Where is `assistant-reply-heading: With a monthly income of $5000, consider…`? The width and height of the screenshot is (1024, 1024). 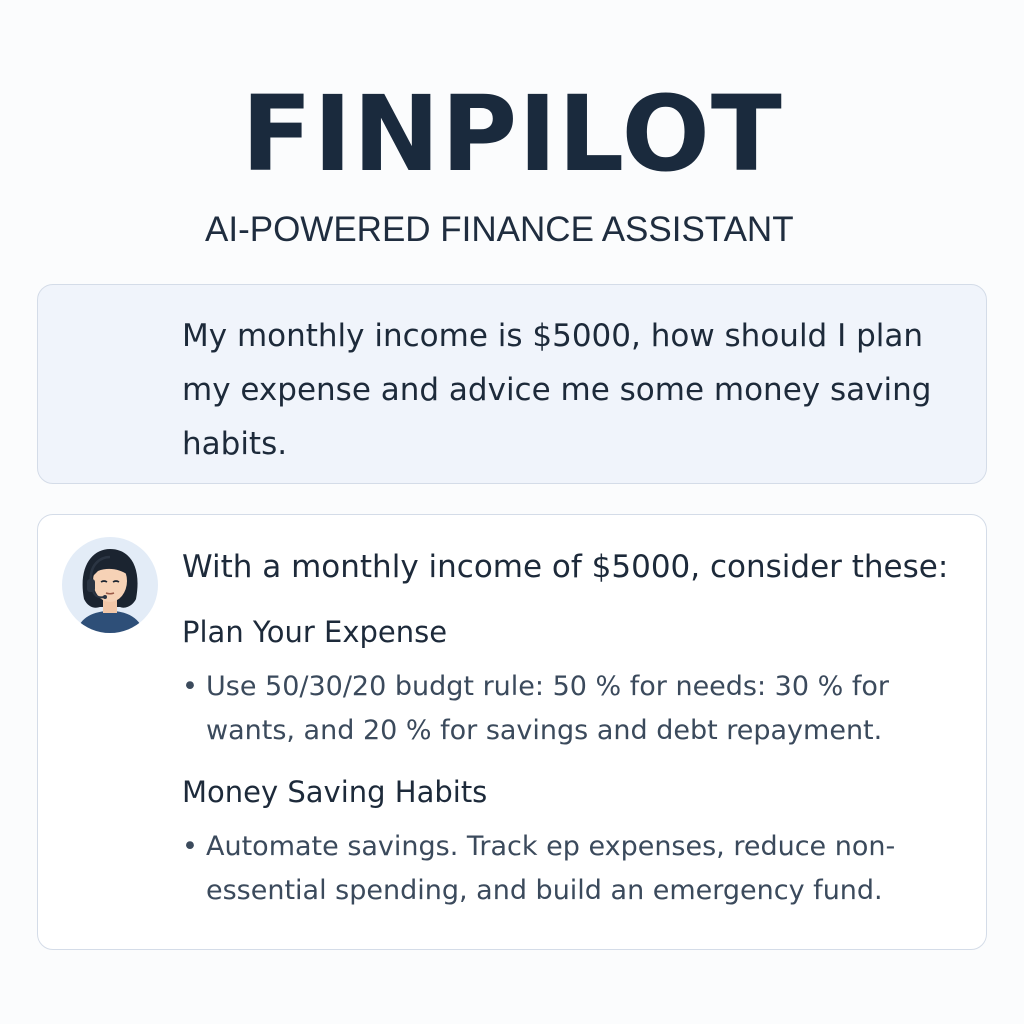
assistant-reply-heading: With a monthly income of $5000, consider… is located at coordinates (565, 567).